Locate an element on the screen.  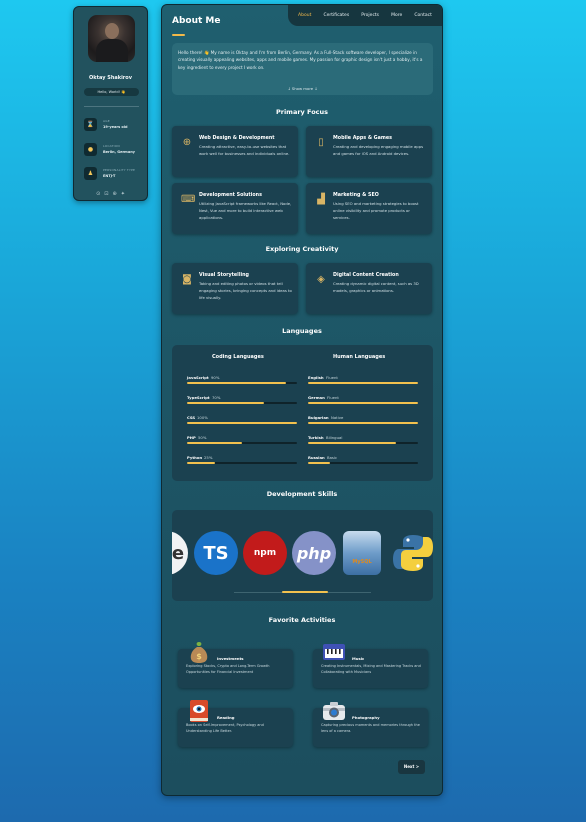
info-value: ENTJ-T is located at coordinates (109, 176).